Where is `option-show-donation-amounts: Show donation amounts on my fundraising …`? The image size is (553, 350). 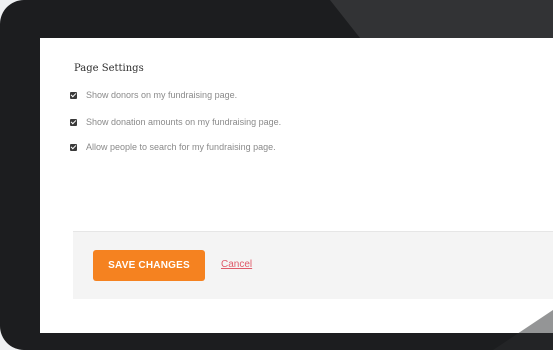
option-show-donation-amounts: Show donation amounts on my fundraising … is located at coordinates (175, 122).